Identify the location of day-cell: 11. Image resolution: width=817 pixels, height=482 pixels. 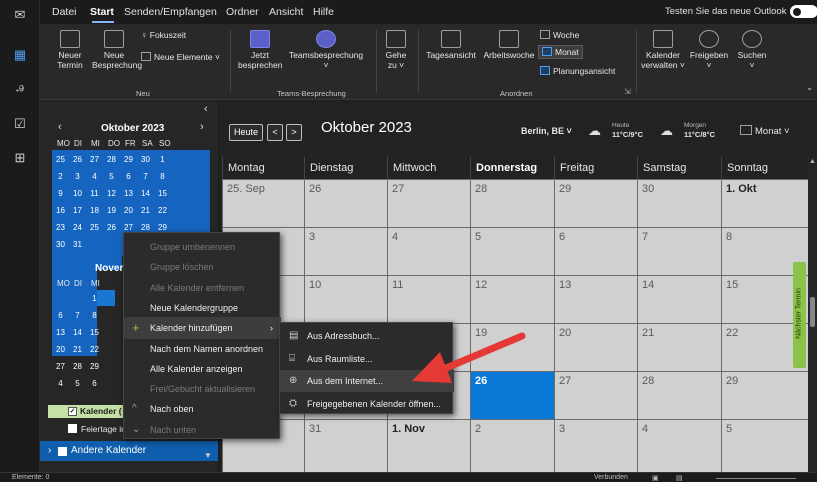
(428, 299).